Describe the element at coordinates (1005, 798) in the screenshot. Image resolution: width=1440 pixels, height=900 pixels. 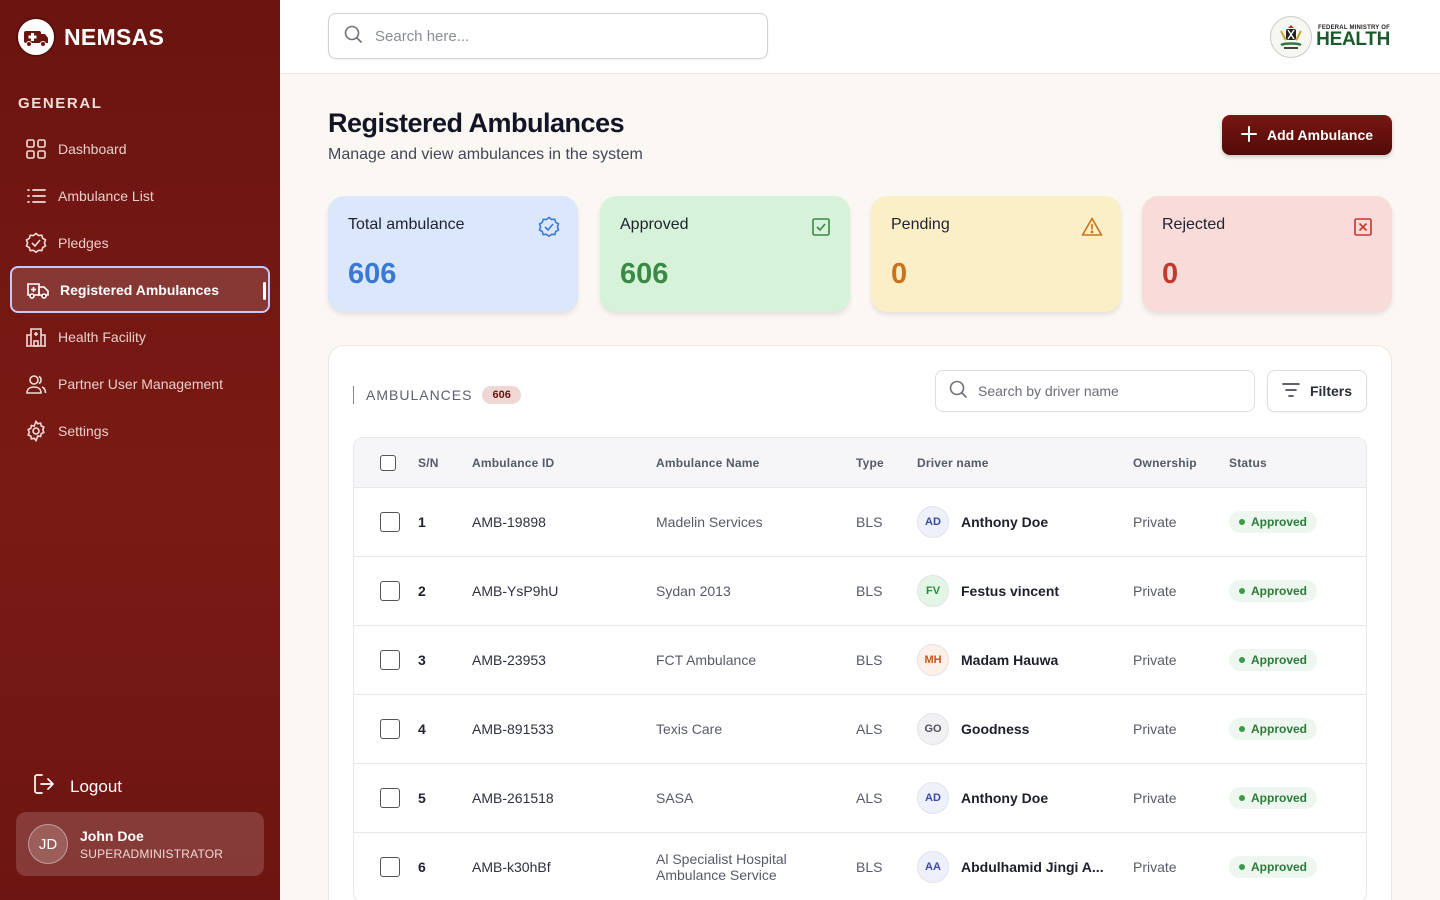
I see `driver-name: Anthony Doe` at that location.